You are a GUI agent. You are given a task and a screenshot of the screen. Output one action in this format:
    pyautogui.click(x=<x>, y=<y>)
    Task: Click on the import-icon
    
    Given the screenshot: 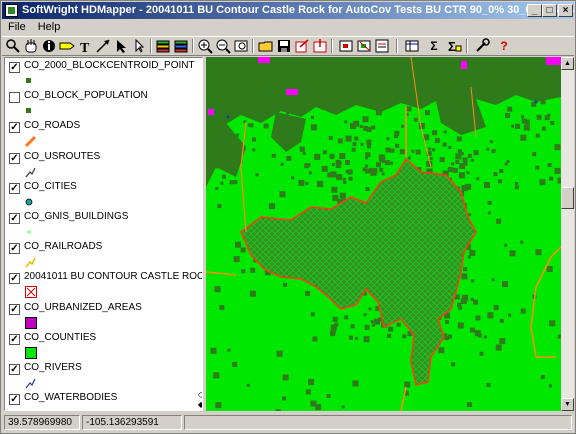 What is the action you would take?
    pyautogui.click(x=320, y=46)
    